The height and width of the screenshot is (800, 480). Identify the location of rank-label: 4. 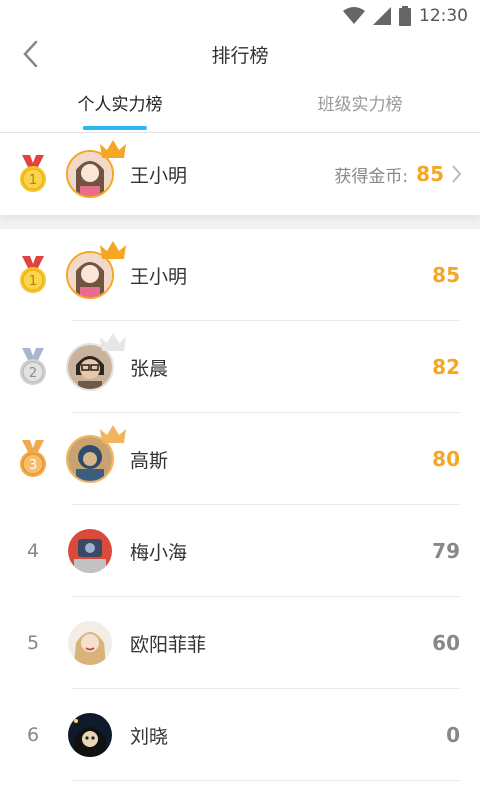
(33, 551).